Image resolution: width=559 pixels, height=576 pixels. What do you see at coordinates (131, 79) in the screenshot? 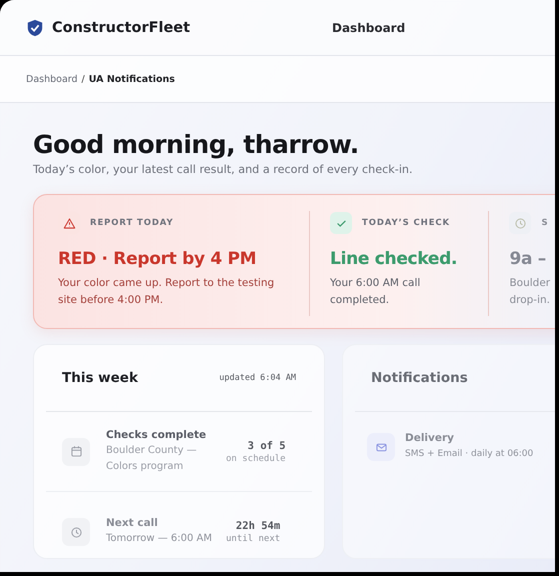
I see `breadcrumb-current: UA Notifications` at bounding box center [131, 79].